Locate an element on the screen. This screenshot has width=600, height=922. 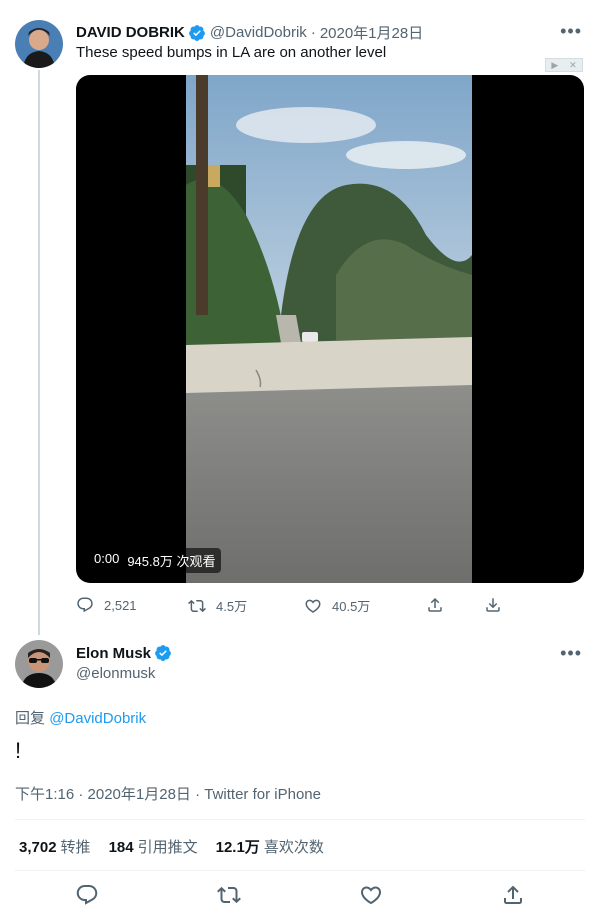
reply-button: 2,521 is located at coordinates (106, 605).